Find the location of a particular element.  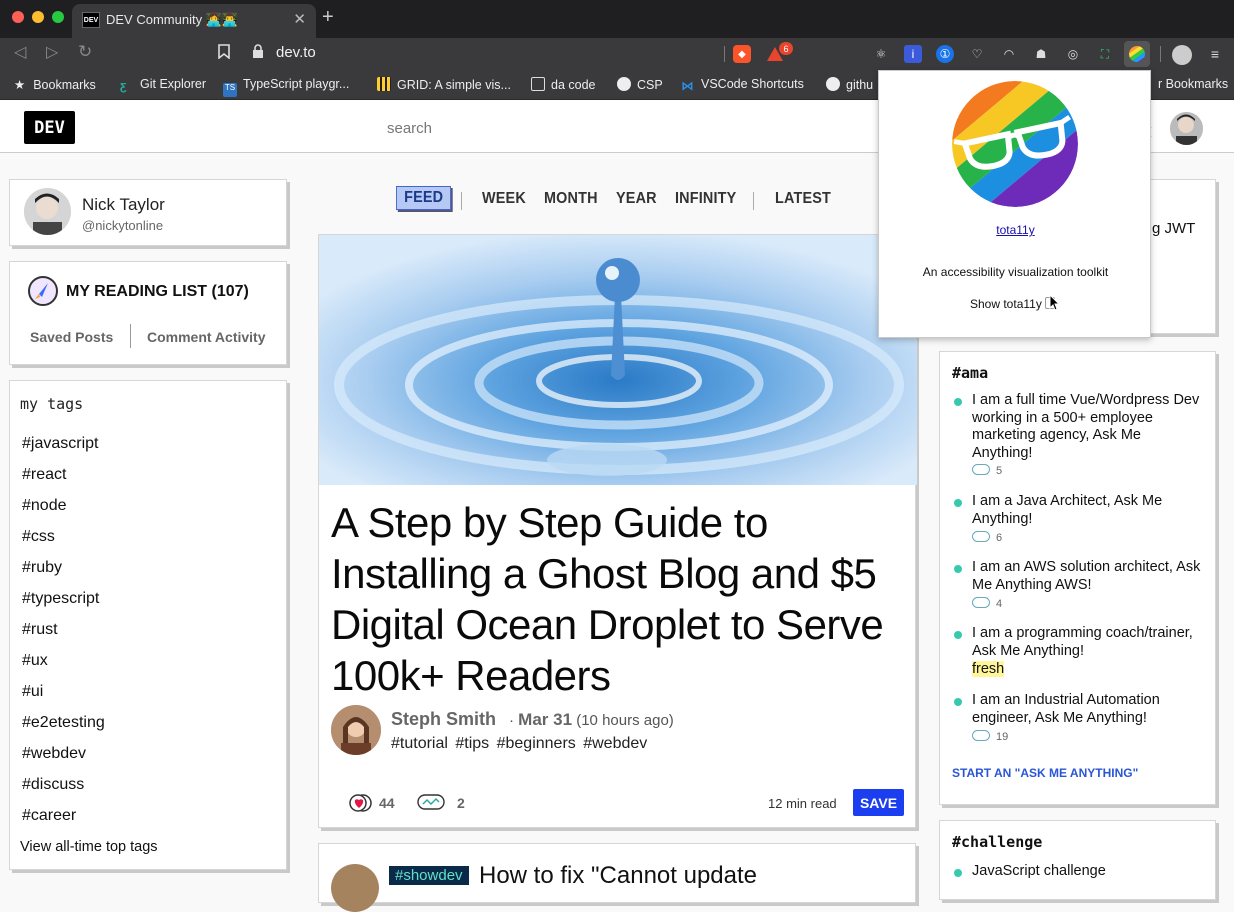

bookmark-git-explorer: ƹ Git Explorer is located at coordinates (163, 85).